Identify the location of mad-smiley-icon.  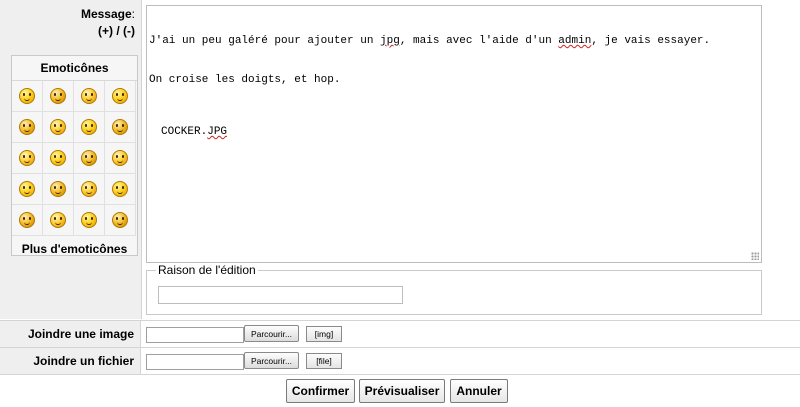
(27, 158).